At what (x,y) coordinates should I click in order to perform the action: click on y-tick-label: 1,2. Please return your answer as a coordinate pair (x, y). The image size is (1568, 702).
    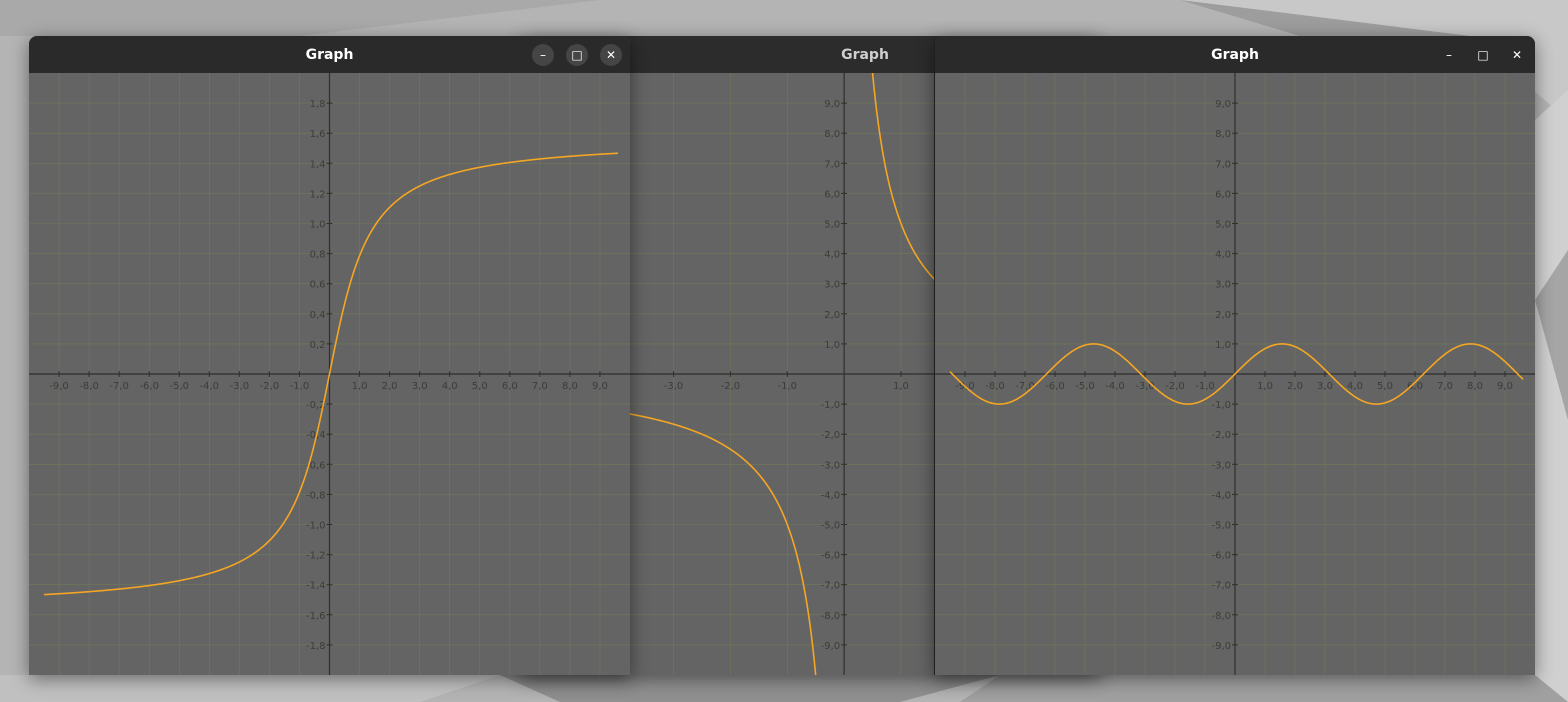
    Looking at the image, I should click on (318, 194).